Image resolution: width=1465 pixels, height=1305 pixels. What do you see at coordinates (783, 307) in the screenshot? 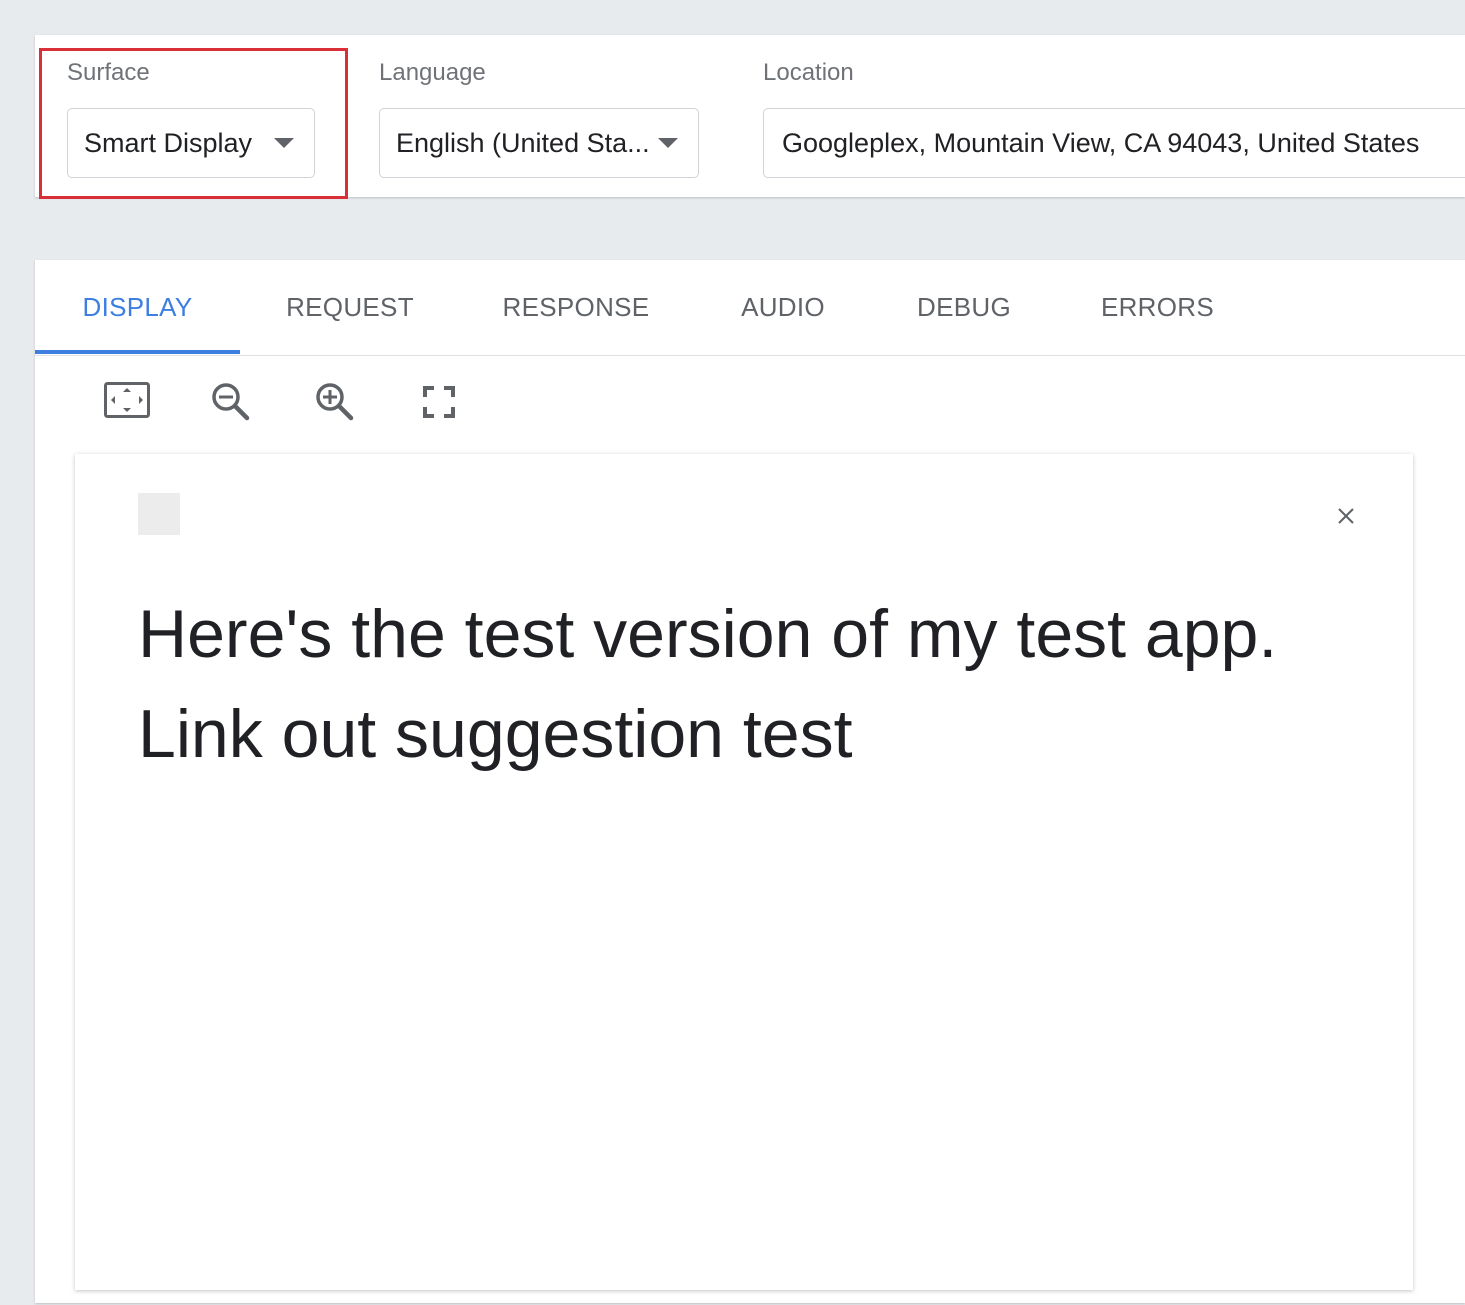
I see `tab-audio: AUDIO` at bounding box center [783, 307].